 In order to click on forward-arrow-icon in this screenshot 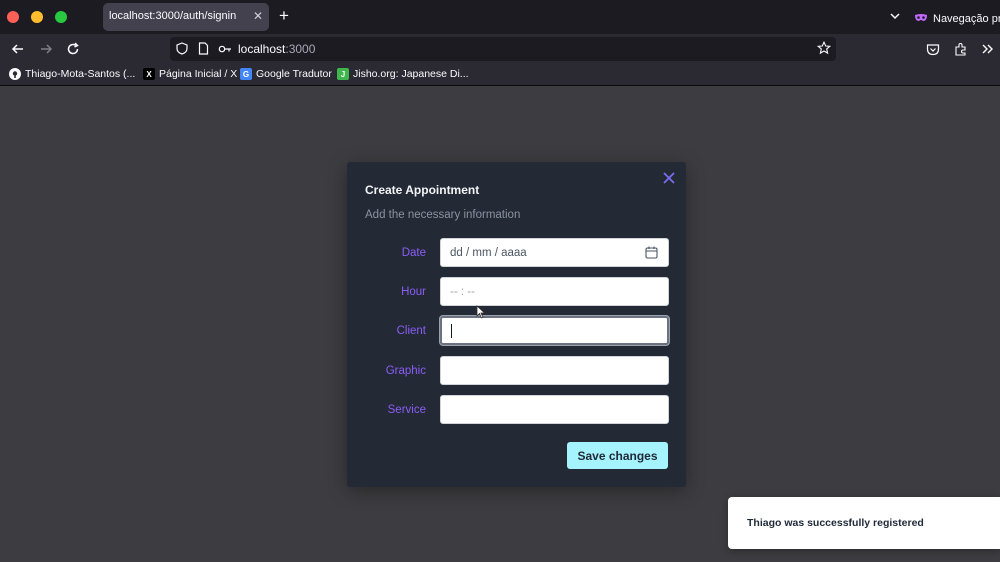, I will do `click(46, 49)`.